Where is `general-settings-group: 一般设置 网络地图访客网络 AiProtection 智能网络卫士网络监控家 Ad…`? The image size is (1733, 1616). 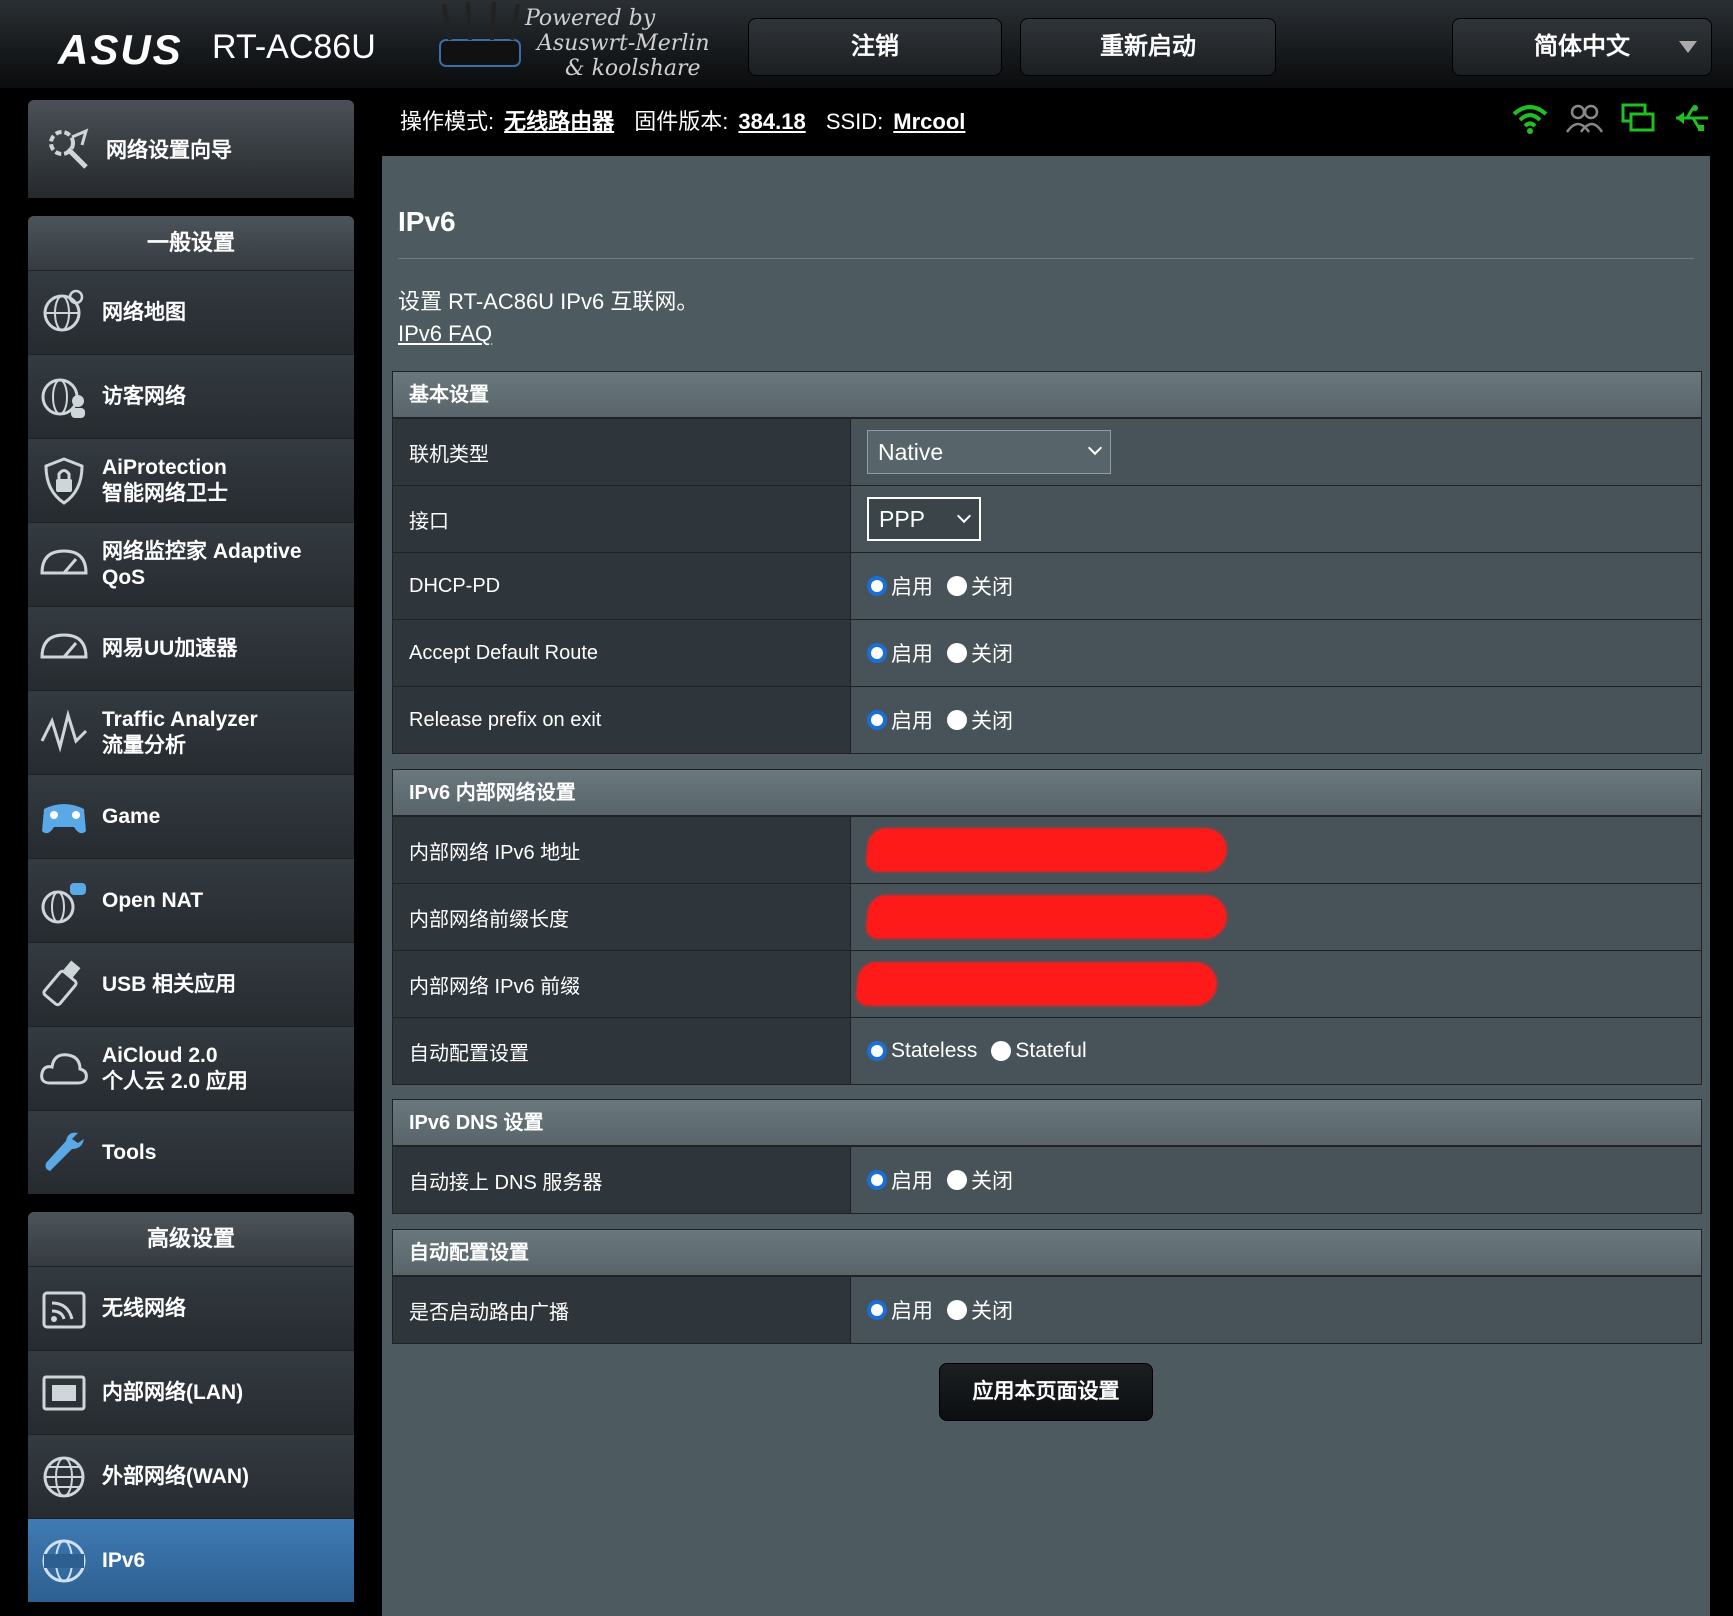
general-settings-group: 一般设置 网络地图访客网络 AiProtection 智能网络卫士网络监控家 Ad… is located at coordinates (191, 705).